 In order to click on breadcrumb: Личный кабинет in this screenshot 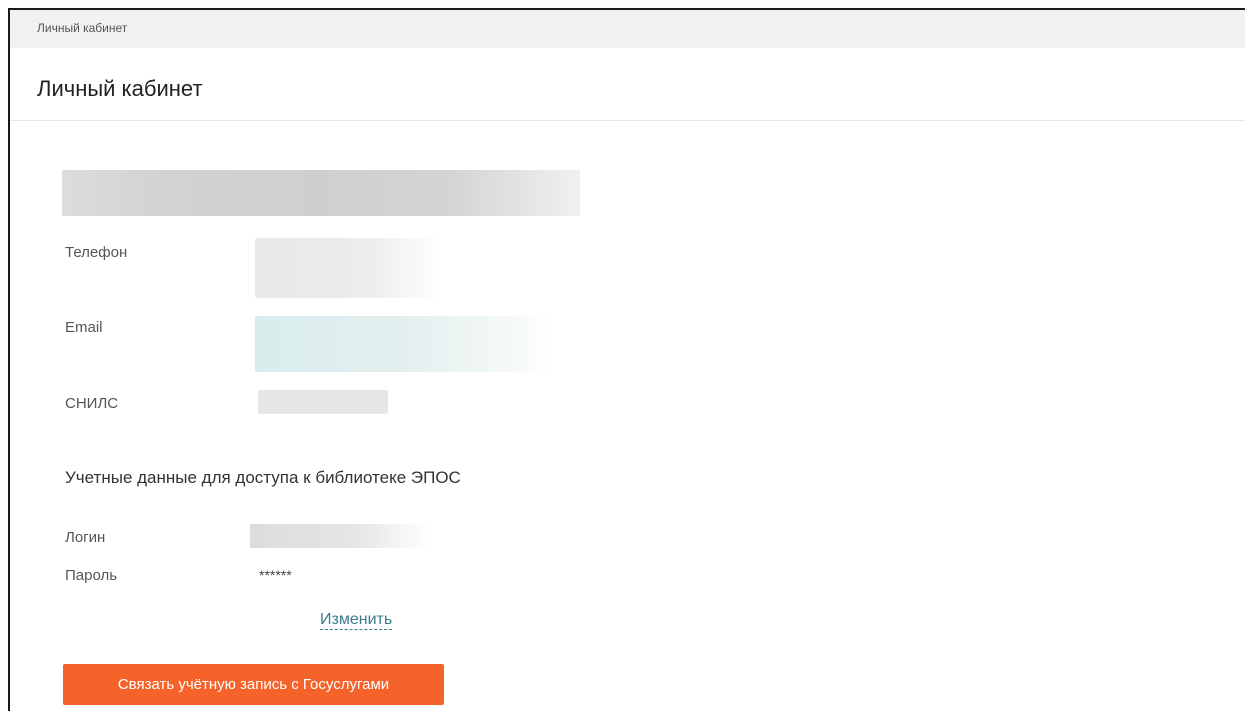, I will do `click(82, 28)`.